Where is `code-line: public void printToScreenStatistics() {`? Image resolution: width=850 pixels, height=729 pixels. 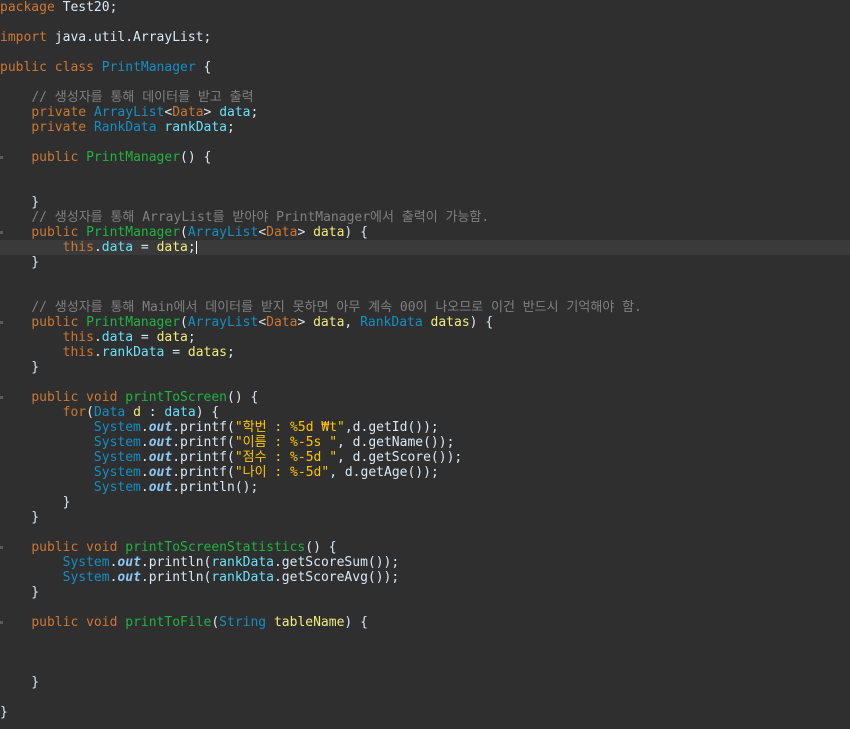
code-line: public void printToScreenStatistics() { is located at coordinates (425, 547).